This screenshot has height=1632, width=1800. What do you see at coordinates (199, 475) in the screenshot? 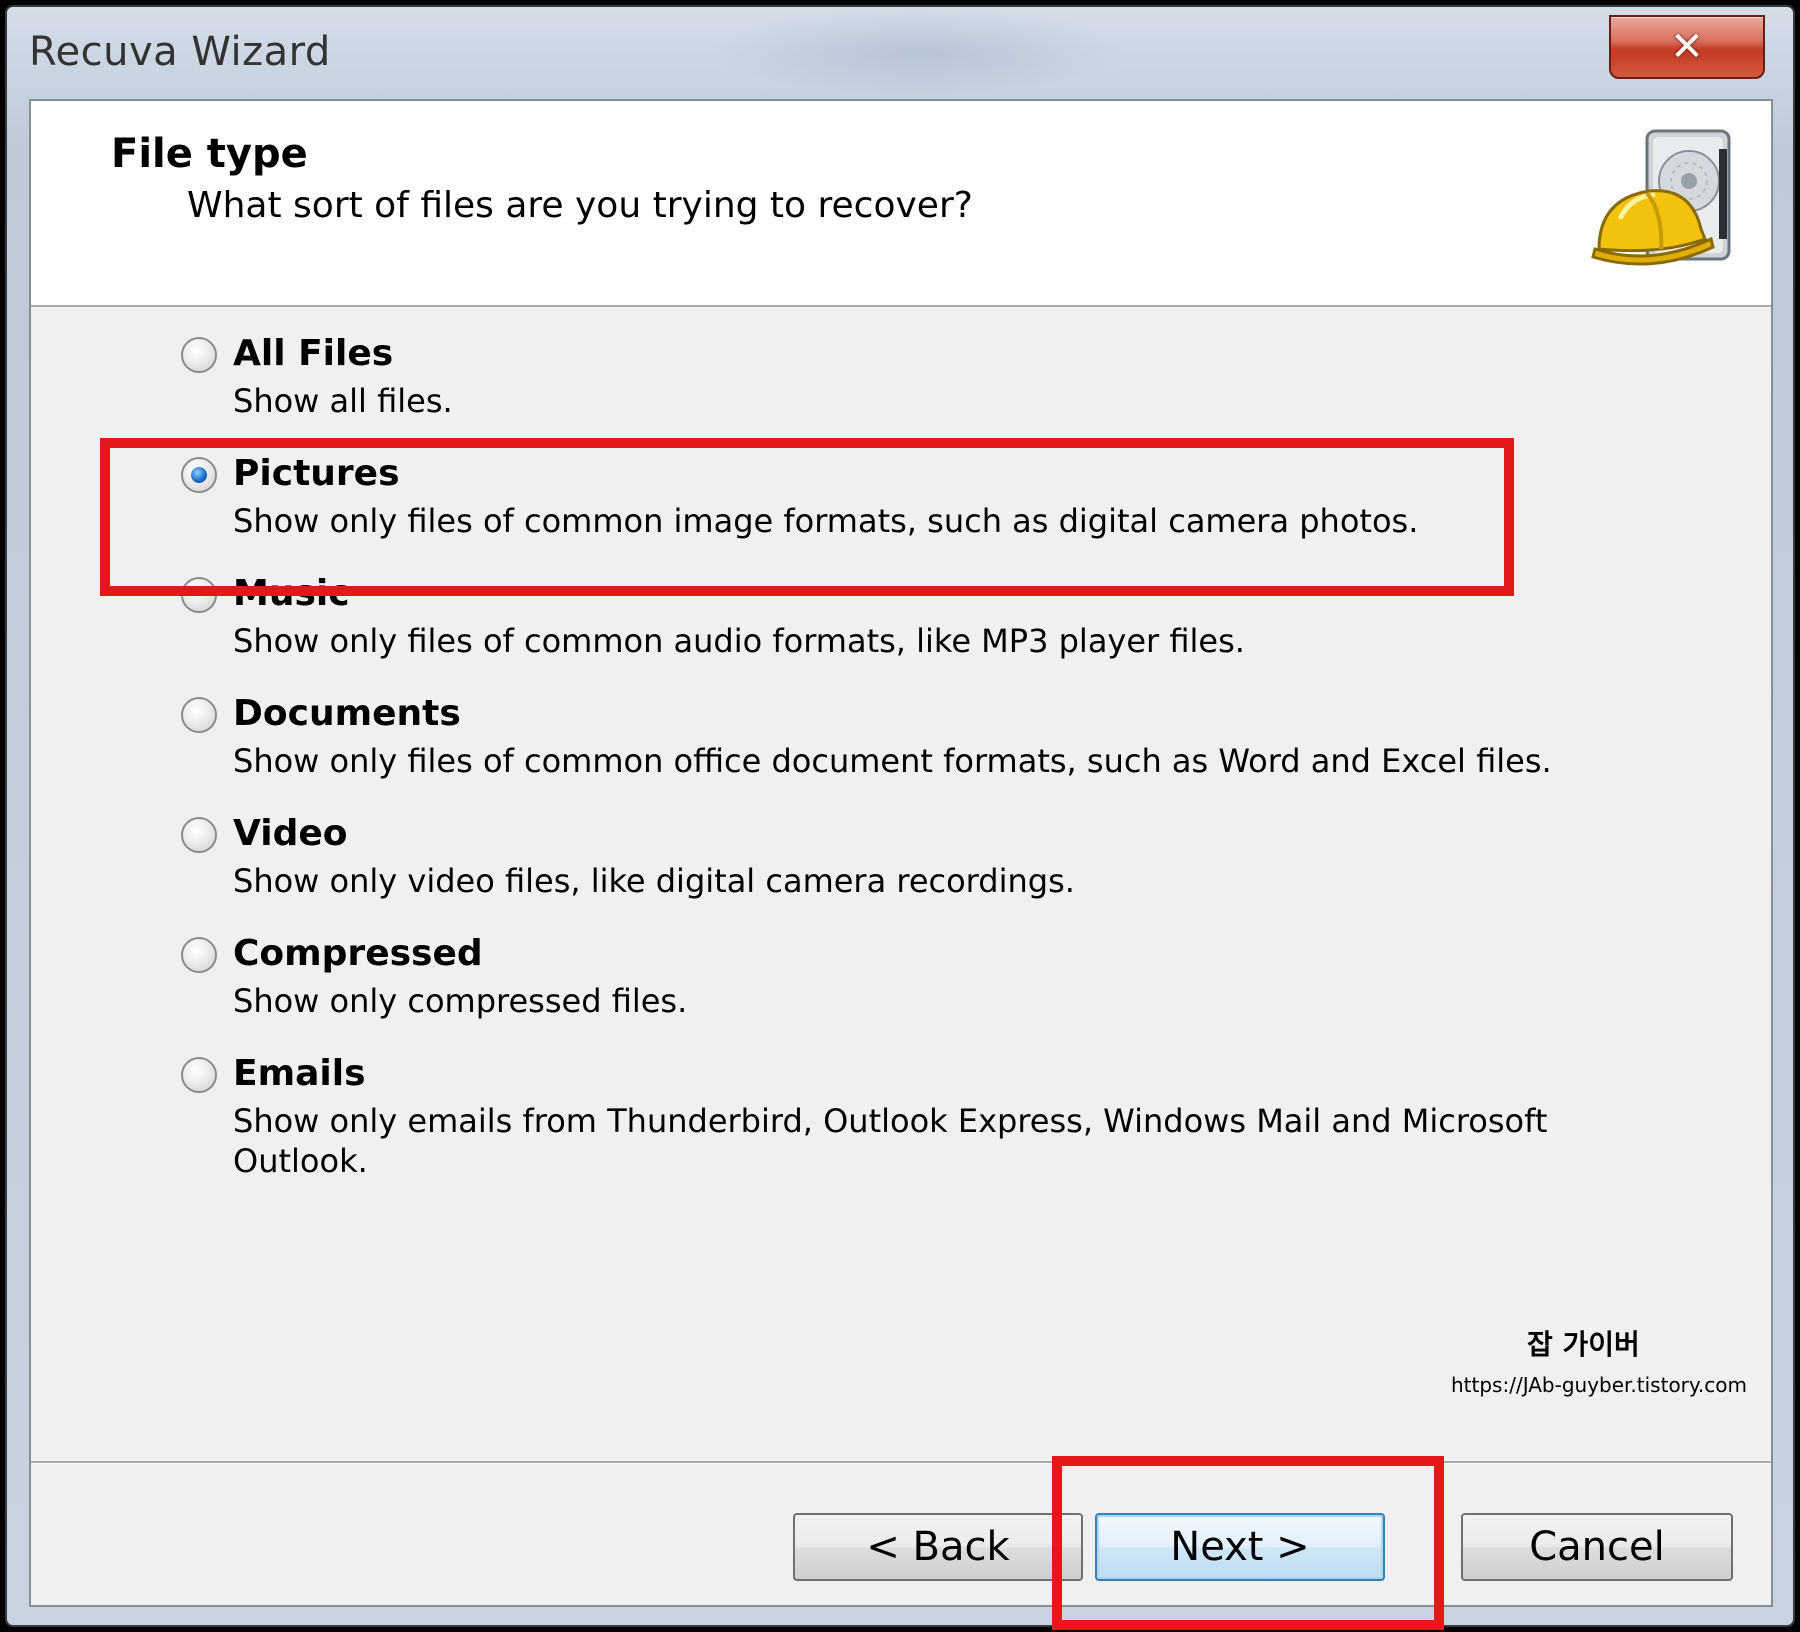
I see `radio-pictures` at bounding box center [199, 475].